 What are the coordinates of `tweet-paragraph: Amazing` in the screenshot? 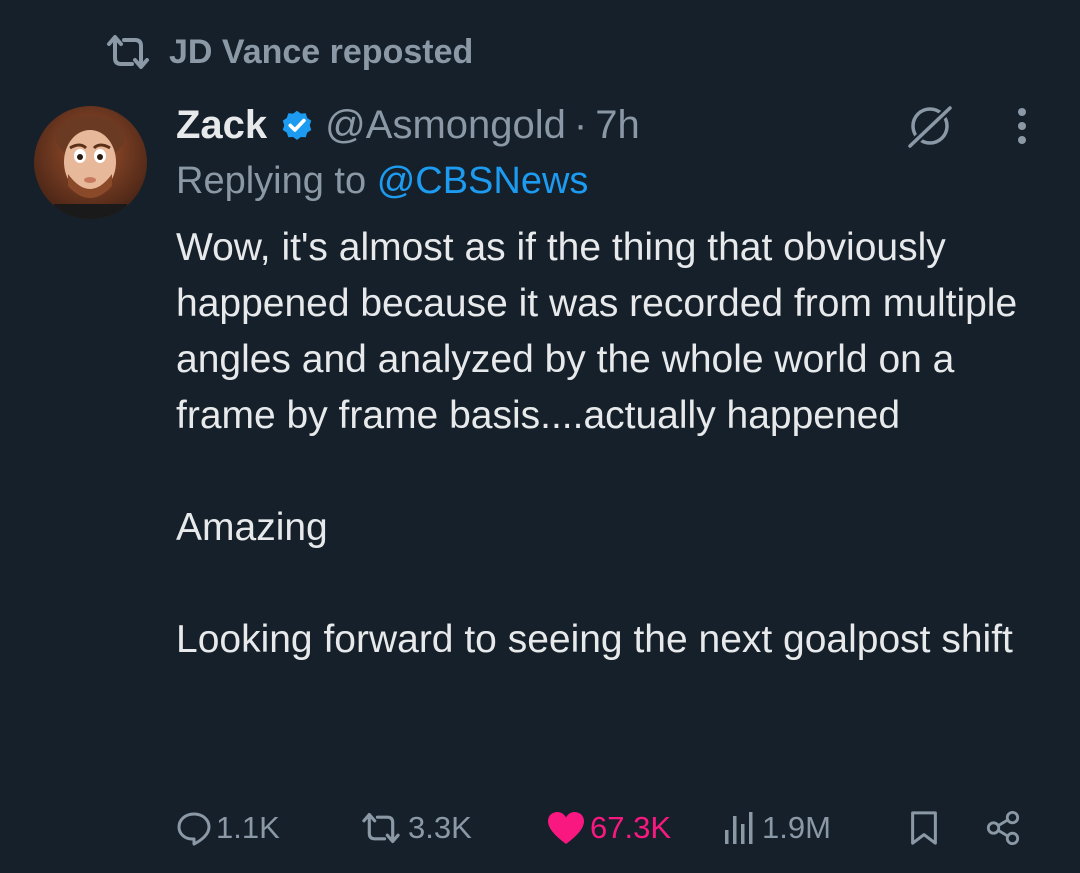 It's located at (252, 527).